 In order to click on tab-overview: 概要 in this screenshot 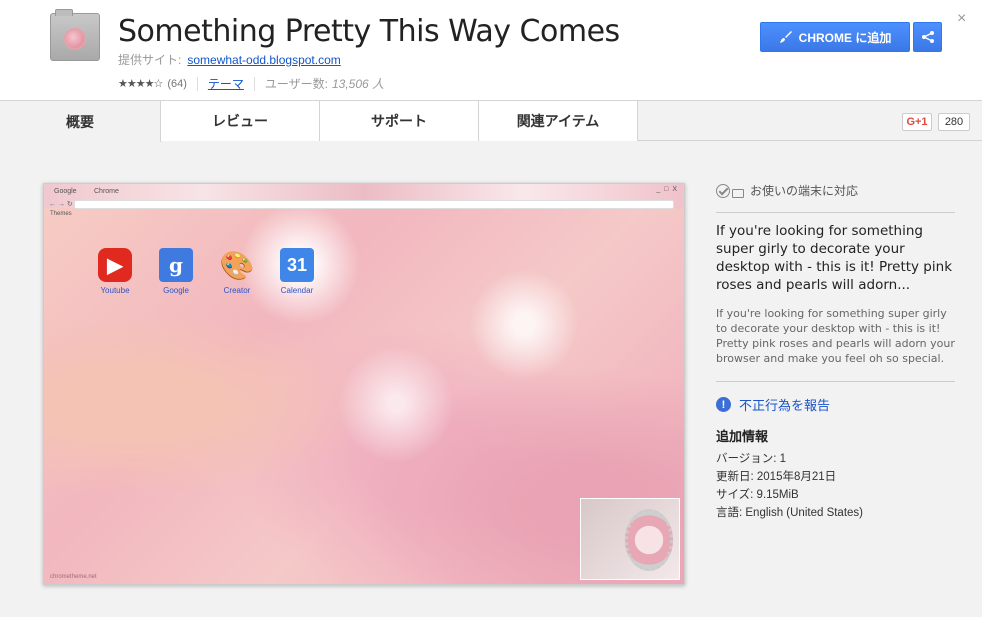, I will do `click(80, 121)`.